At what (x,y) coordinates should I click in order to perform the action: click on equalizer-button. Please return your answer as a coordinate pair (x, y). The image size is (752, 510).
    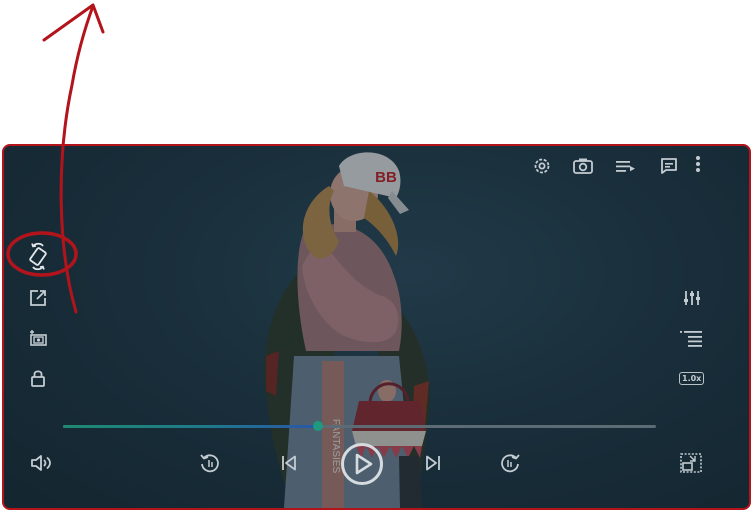
    Looking at the image, I should click on (692, 298).